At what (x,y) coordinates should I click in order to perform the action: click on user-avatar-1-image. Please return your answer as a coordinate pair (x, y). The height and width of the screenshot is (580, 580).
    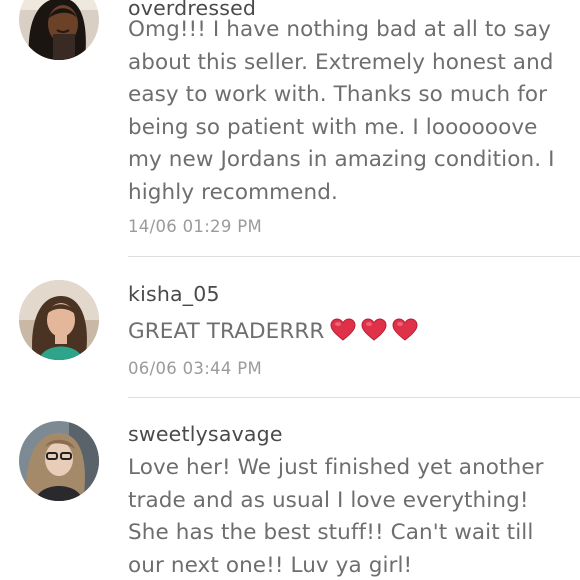
    Looking at the image, I should click on (59, 30).